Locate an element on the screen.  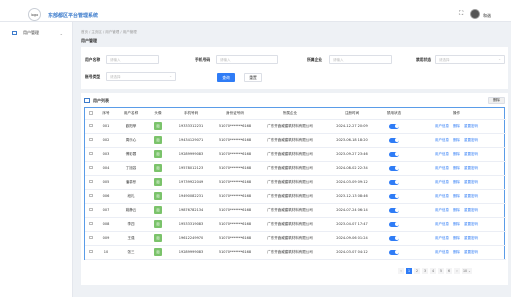
row-username: 张三 is located at coordinates (131, 252).